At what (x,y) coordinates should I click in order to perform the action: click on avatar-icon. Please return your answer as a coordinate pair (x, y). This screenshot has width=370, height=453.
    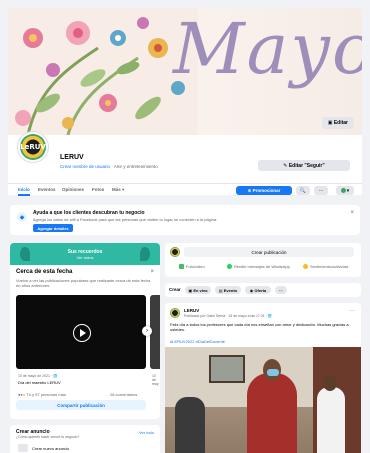
    Looking at the image, I should click on (343, 190).